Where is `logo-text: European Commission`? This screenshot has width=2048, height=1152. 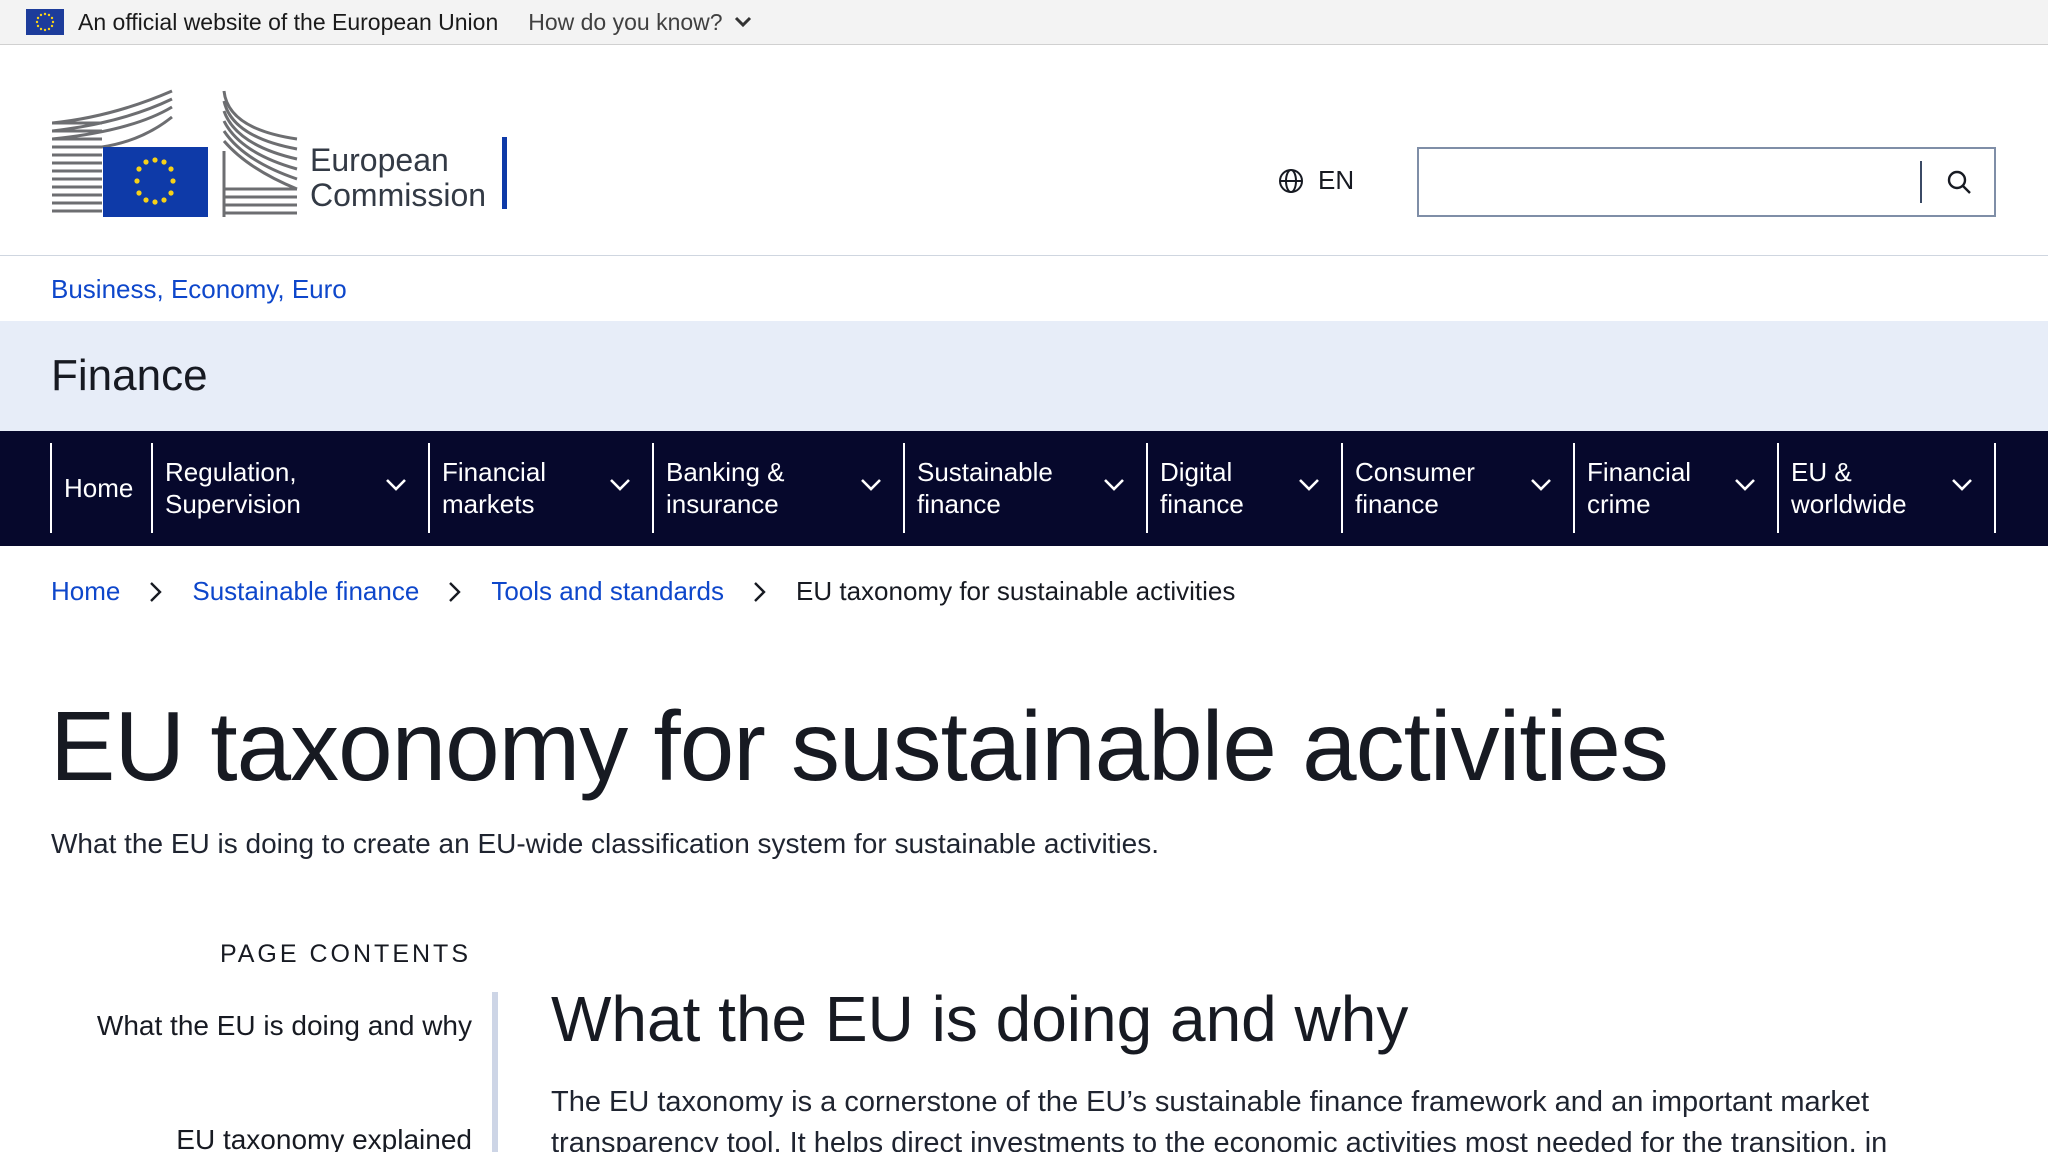
logo-text: European Commission is located at coordinates (398, 178).